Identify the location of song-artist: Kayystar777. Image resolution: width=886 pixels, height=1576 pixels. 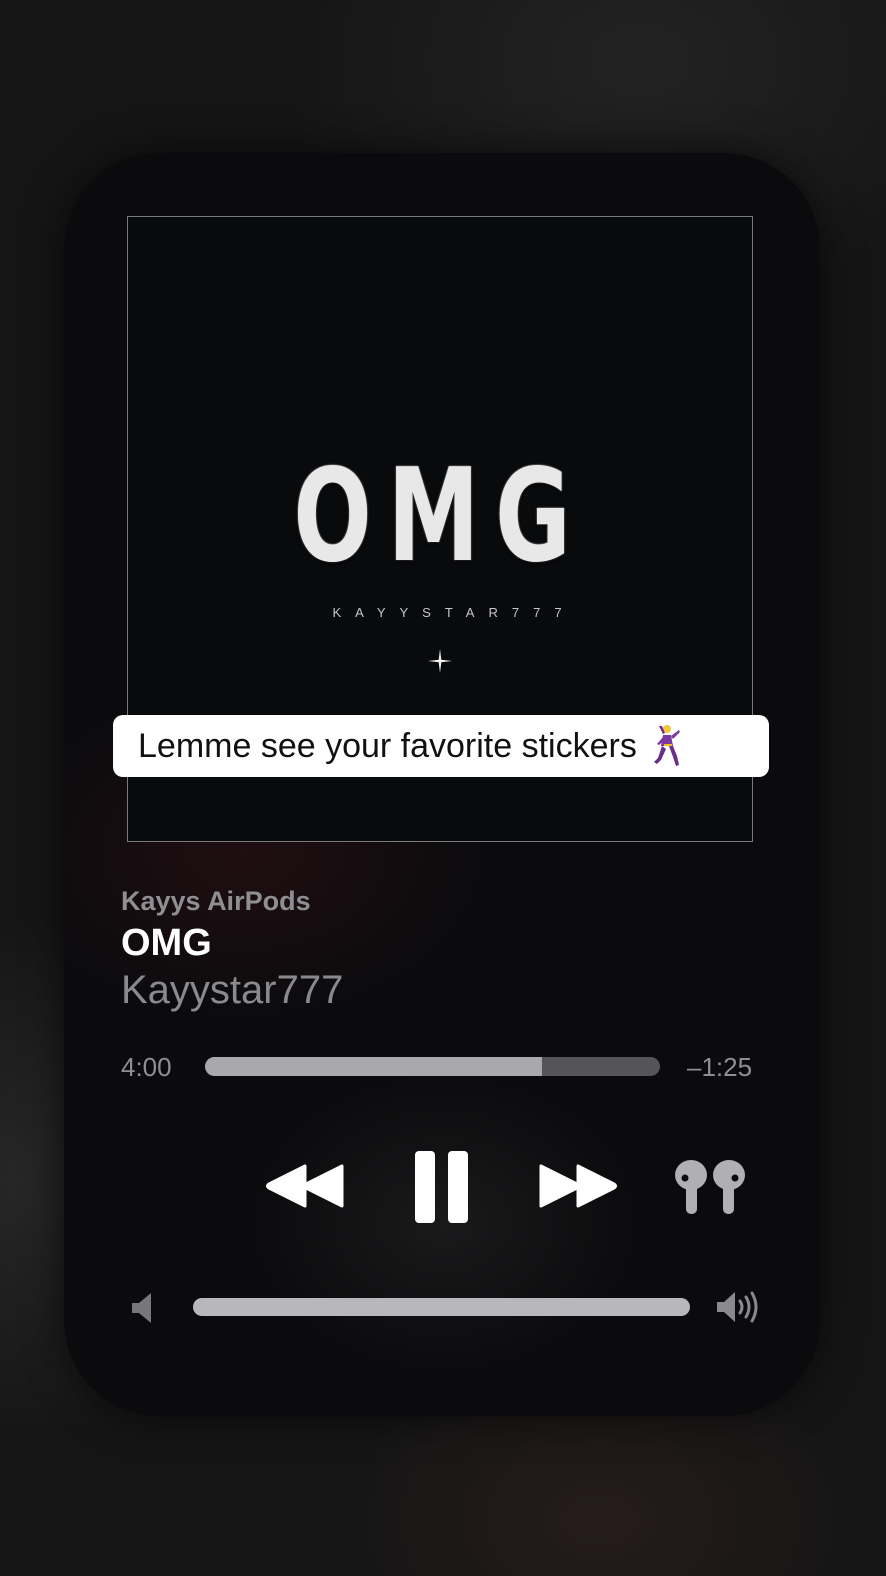
(232, 990).